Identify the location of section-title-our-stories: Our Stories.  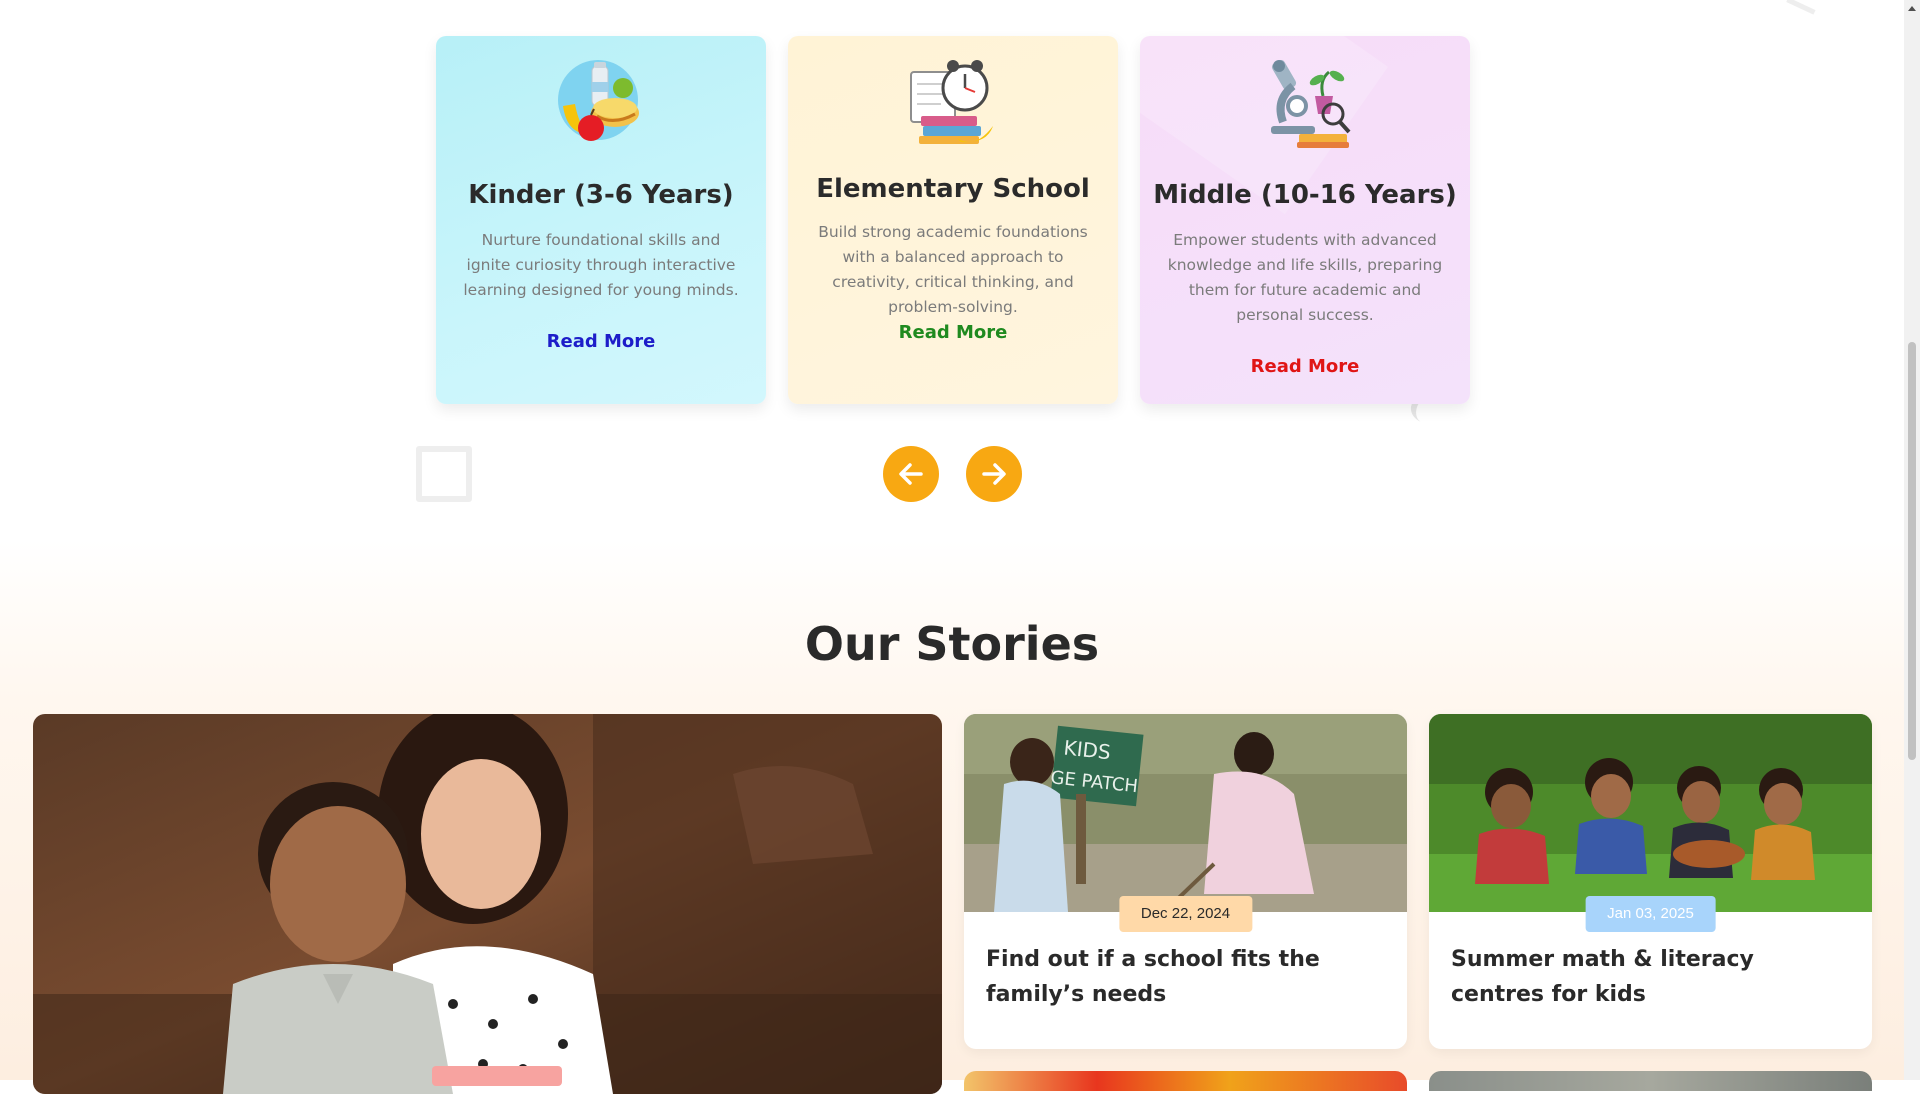
(952, 644).